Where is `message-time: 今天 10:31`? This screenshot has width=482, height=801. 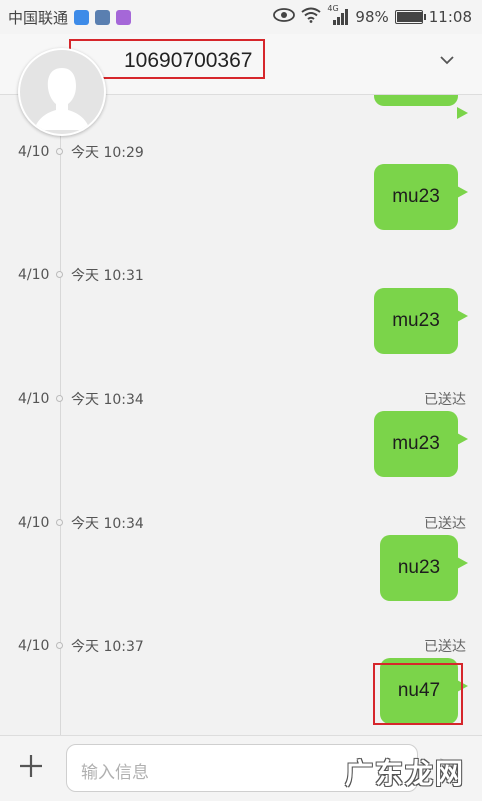
message-time: 今天 10:31 is located at coordinates (107, 276).